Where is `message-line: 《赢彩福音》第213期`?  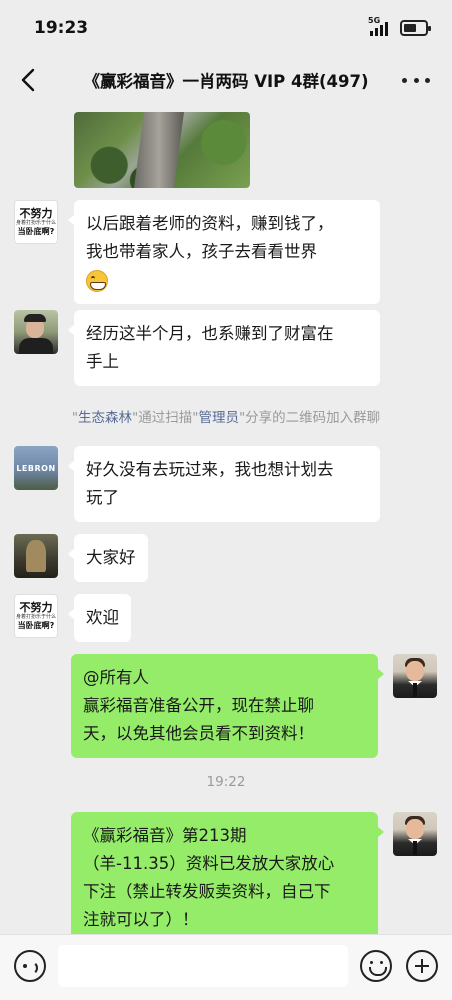
message-line: 《赢彩福音》第213期 is located at coordinates (165, 835).